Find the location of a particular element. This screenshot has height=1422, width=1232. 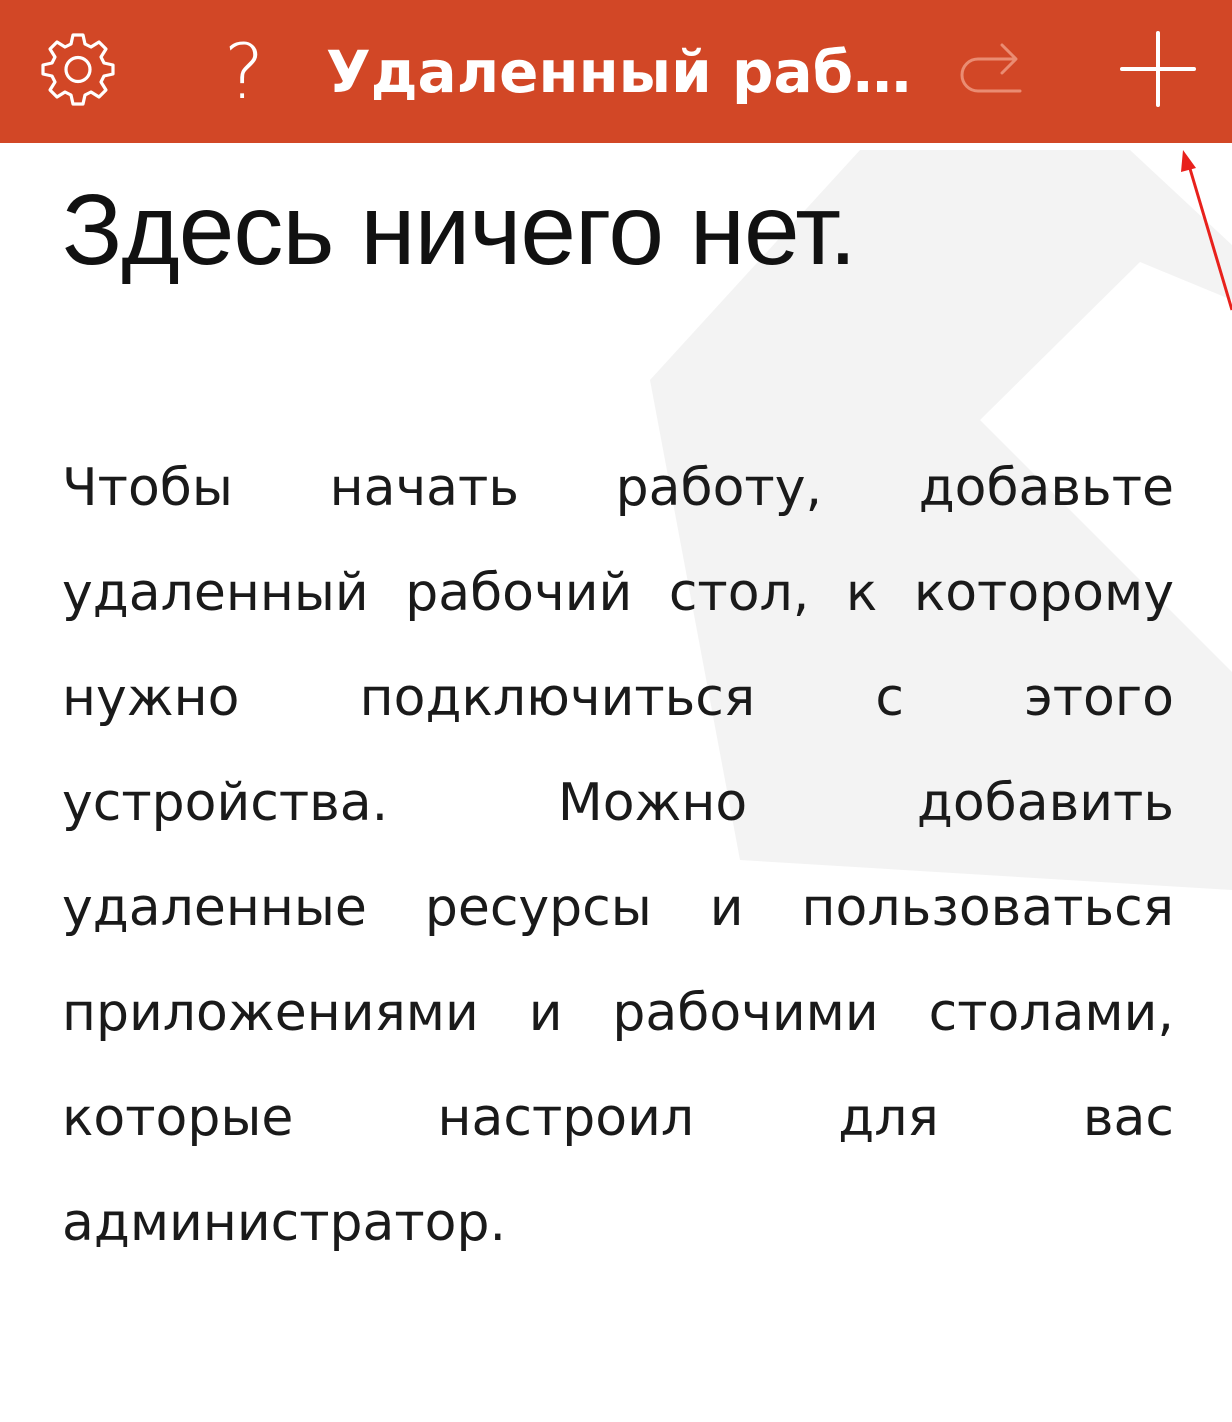

message-line: которые настроил для вас is located at coordinates (618, 1118).